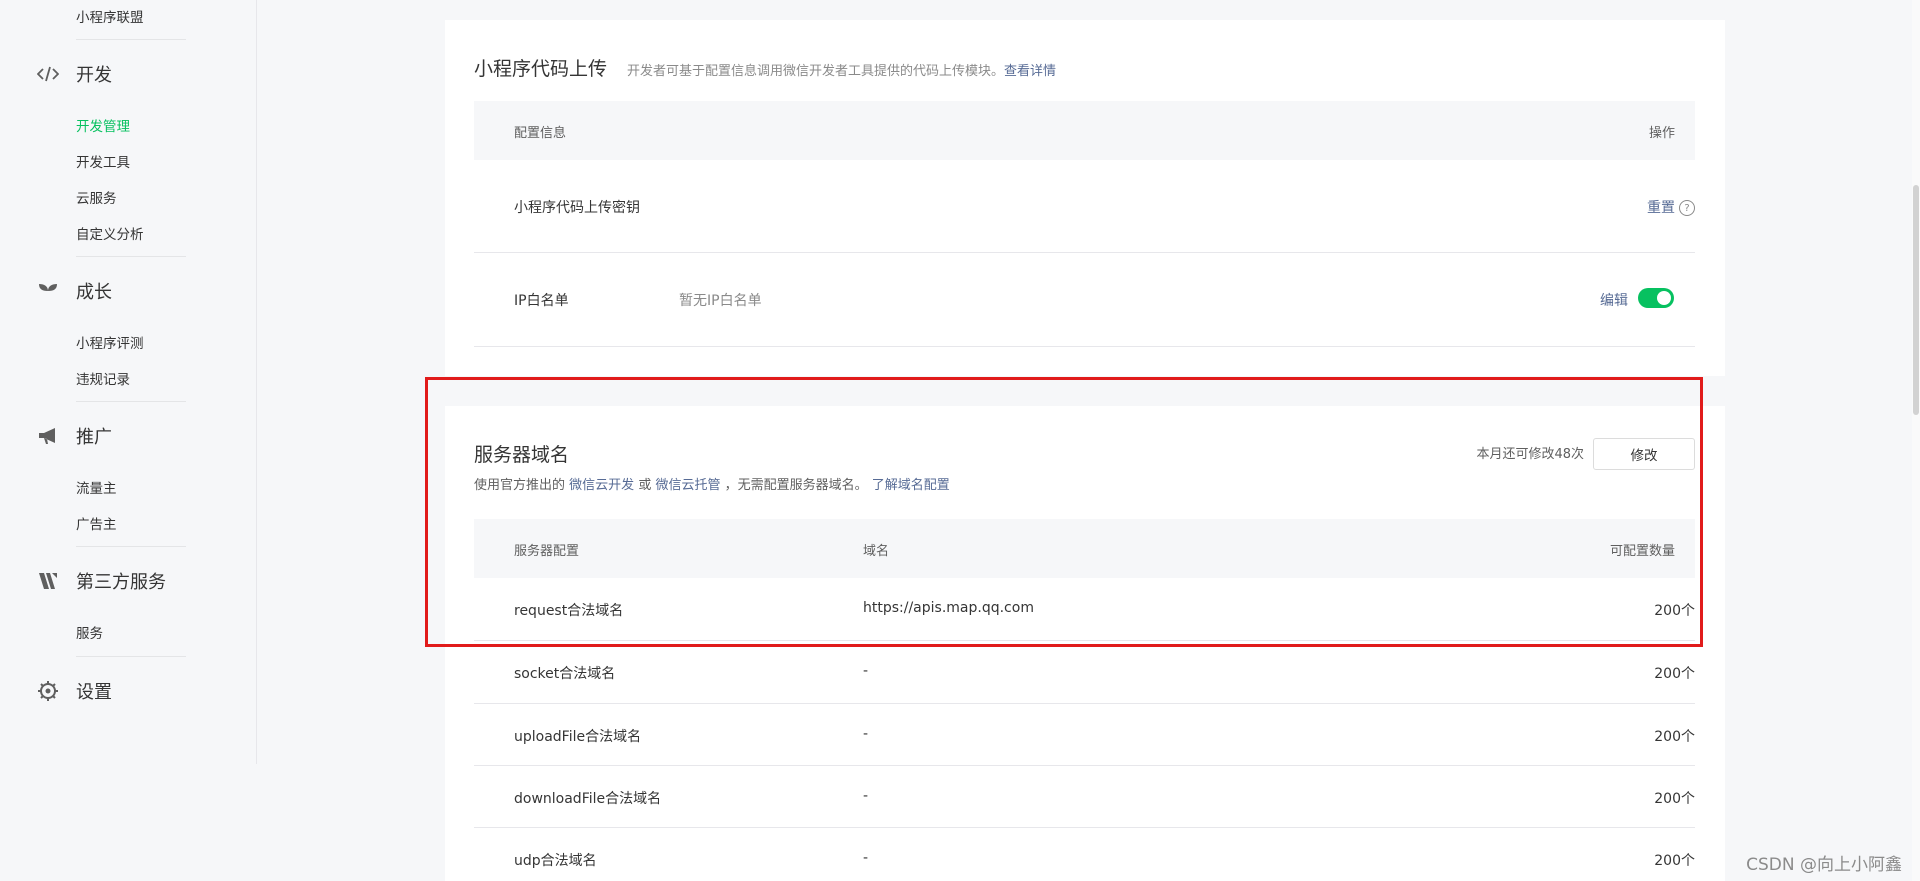 This screenshot has height=881, width=1920. I want to click on sidebar-item-violations: 违规记录, so click(103, 378).